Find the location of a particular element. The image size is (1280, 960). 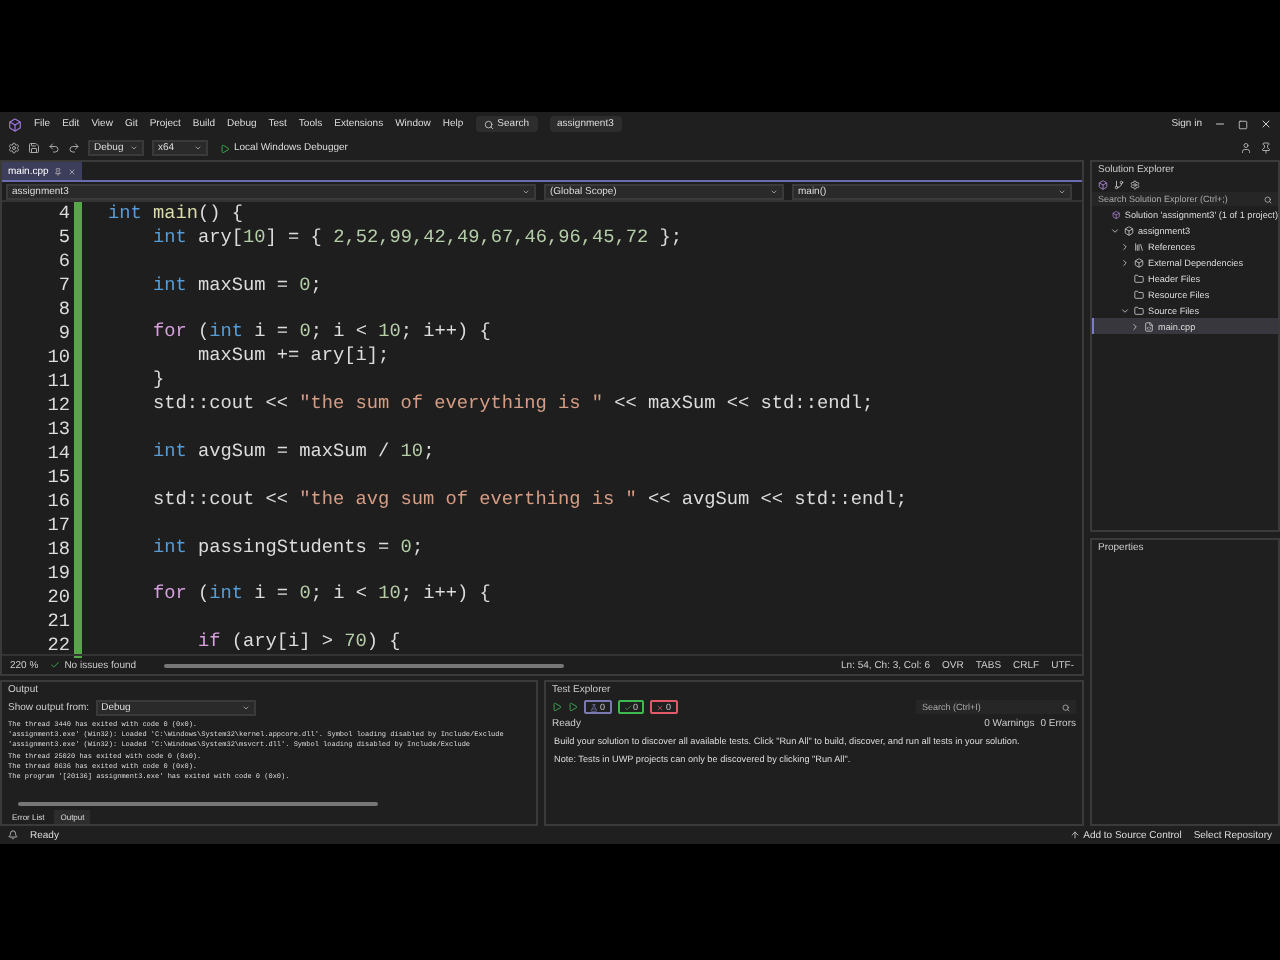

library-icon is located at coordinates (1139, 246).